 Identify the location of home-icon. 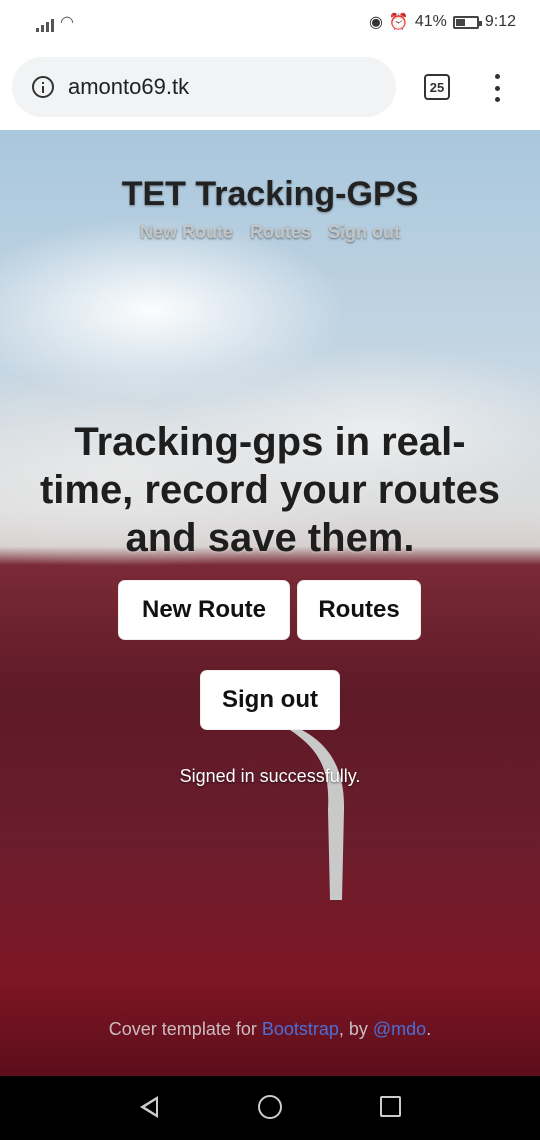
(270, 1107).